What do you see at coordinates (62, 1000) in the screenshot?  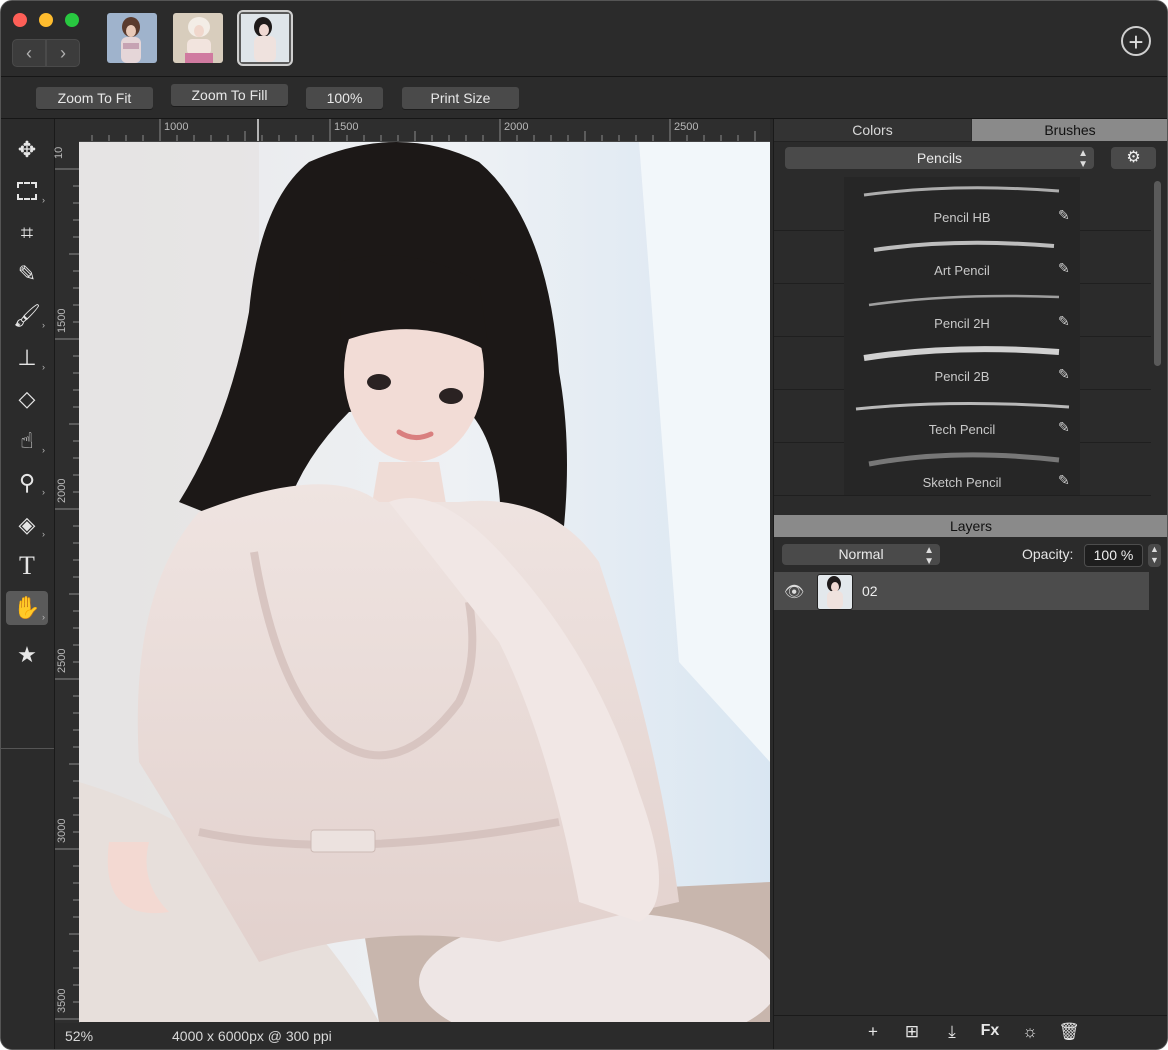 I see `ruler-label: 3500` at bounding box center [62, 1000].